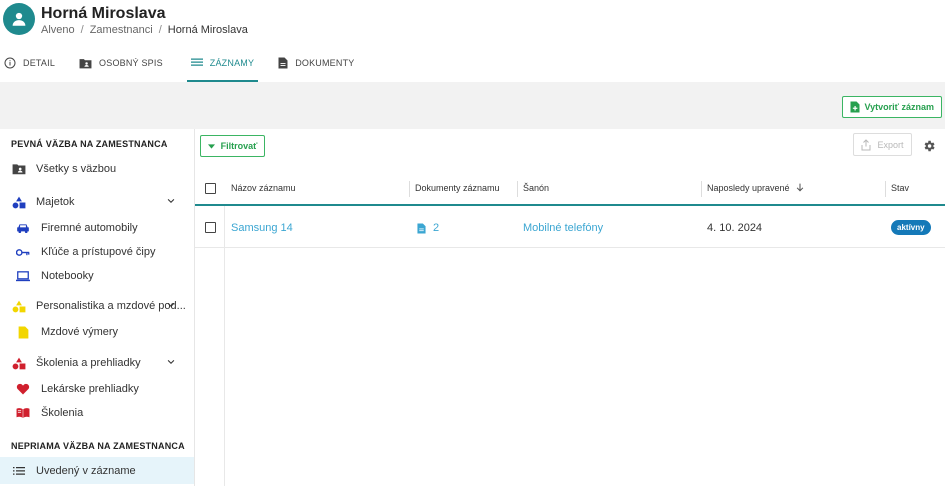 Image resolution: width=945 pixels, height=486 pixels. Describe the element at coordinates (232, 63) in the screenshot. I see `tab-zaznamy-label: ZÁZNAMY` at that location.